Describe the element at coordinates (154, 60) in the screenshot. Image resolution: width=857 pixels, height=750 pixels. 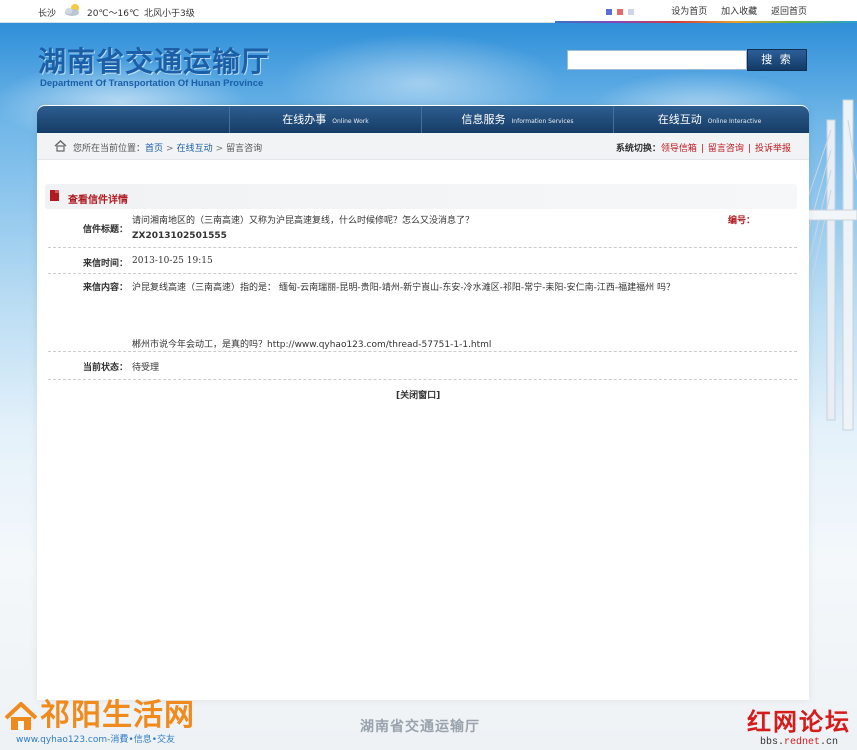
I see `site-logo-title: 湖南省交通运输厅` at that location.